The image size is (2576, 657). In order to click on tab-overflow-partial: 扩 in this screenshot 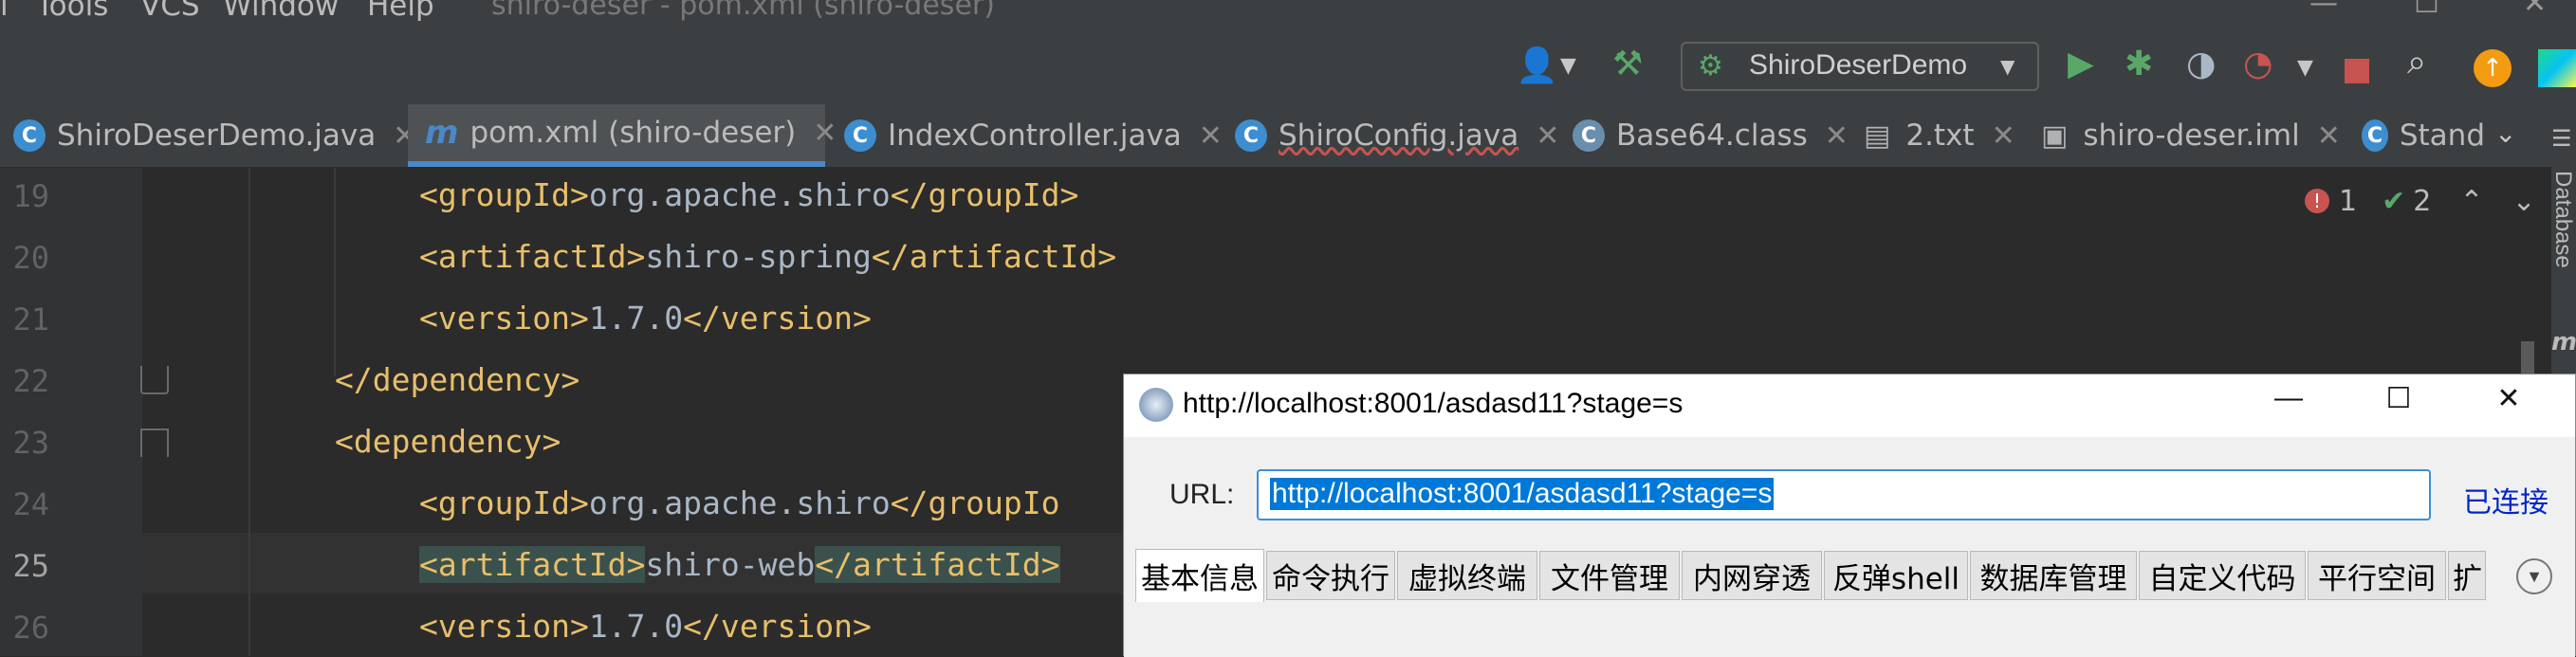, I will do `click(2467, 575)`.